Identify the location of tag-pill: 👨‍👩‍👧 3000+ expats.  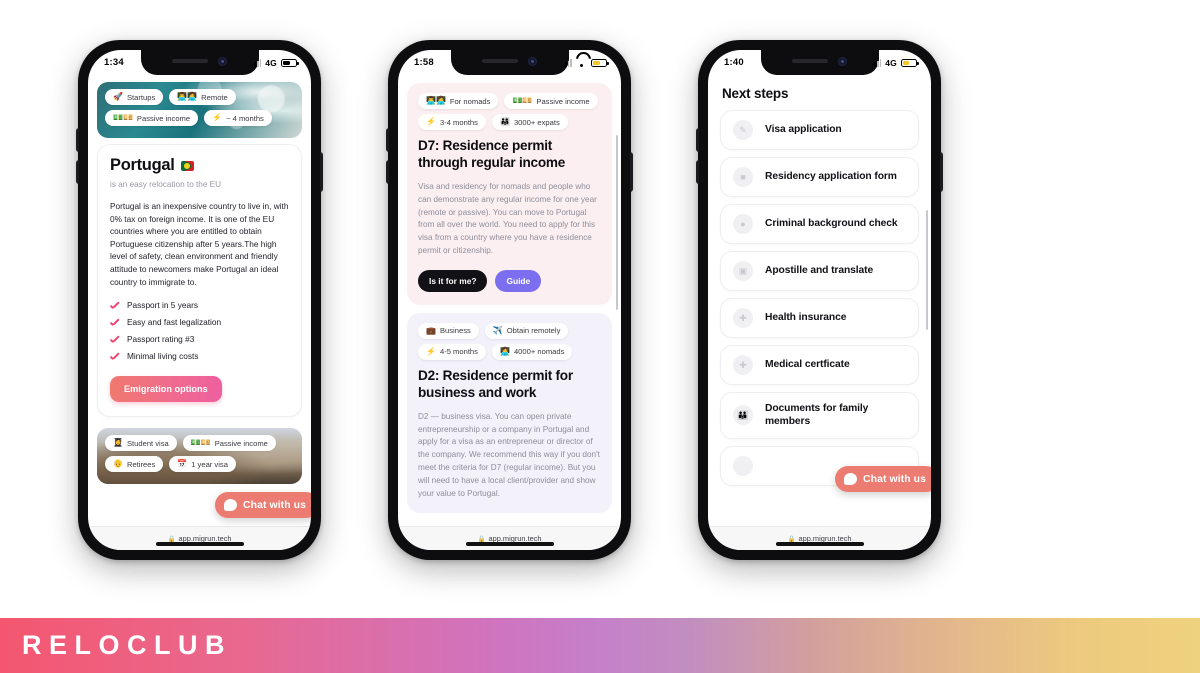
(529, 122).